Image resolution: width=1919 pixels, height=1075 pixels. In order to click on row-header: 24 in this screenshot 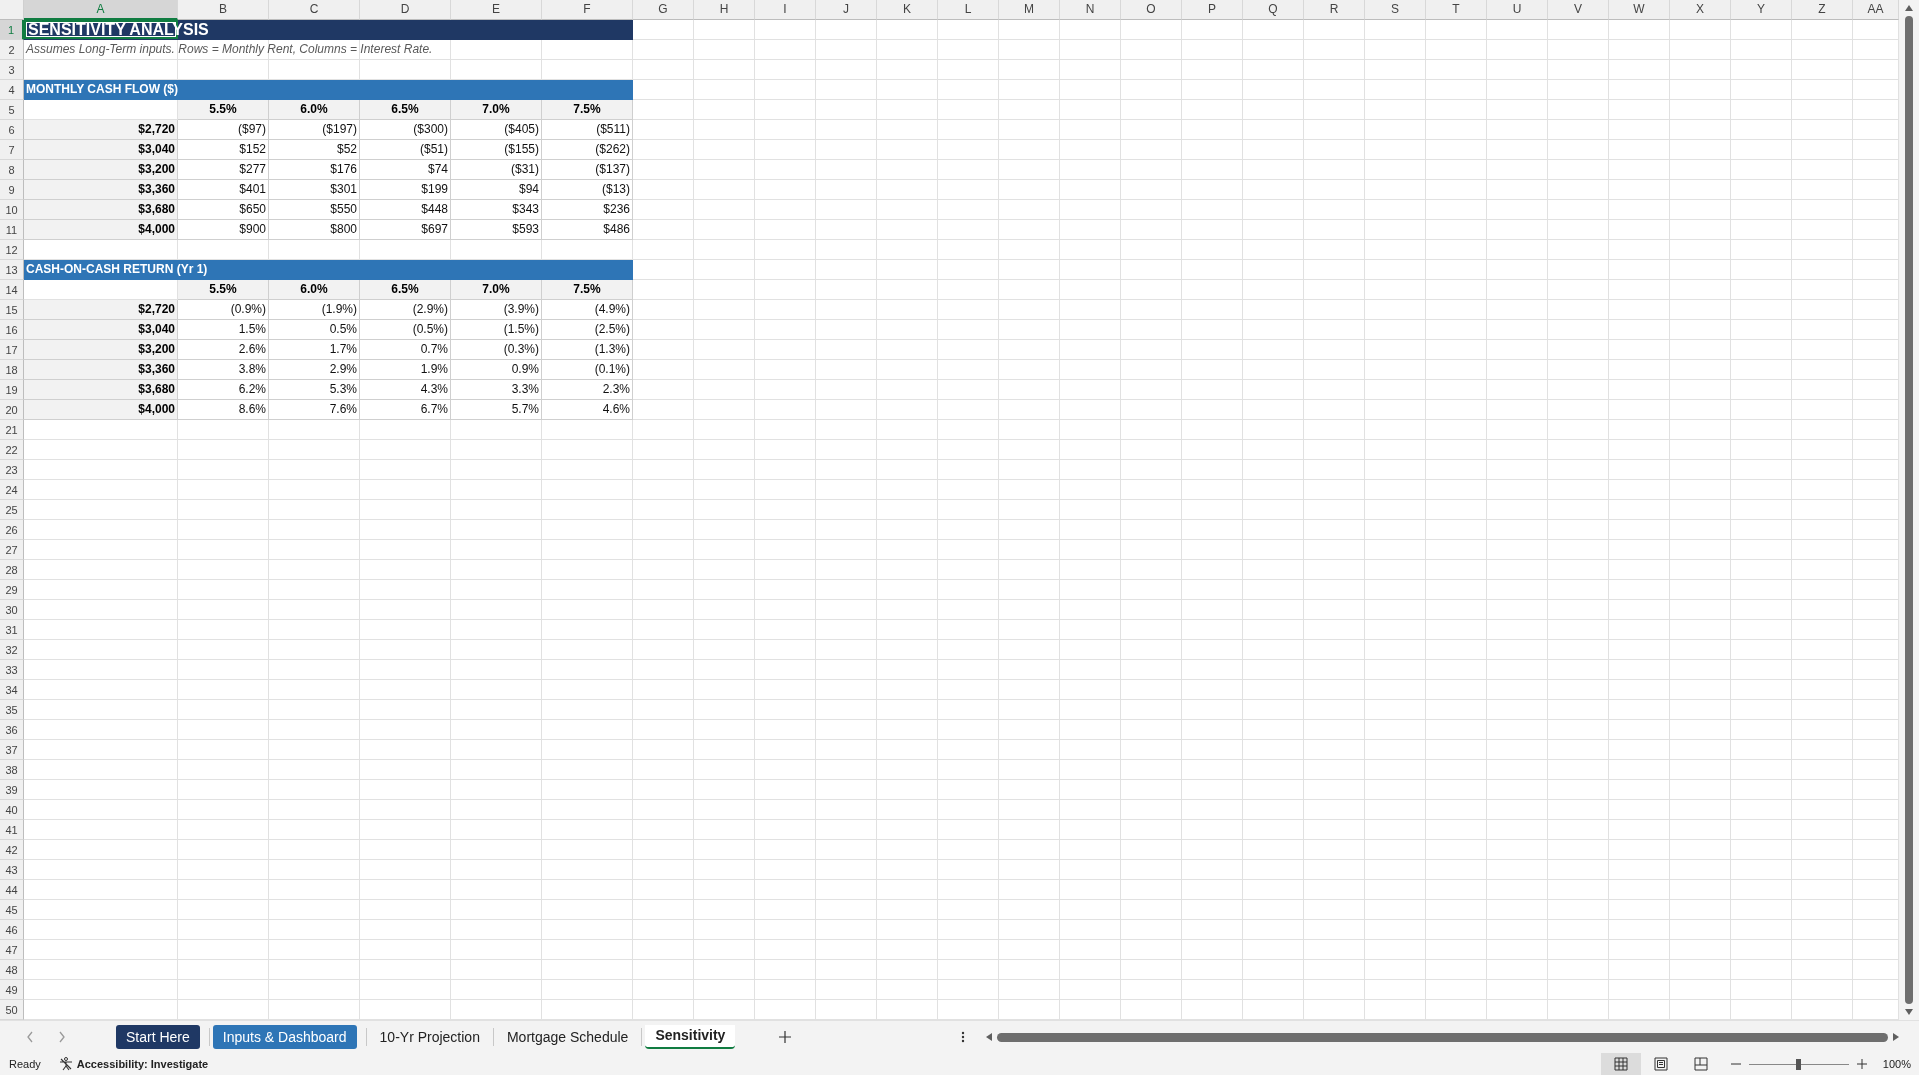, I will do `click(12, 490)`.